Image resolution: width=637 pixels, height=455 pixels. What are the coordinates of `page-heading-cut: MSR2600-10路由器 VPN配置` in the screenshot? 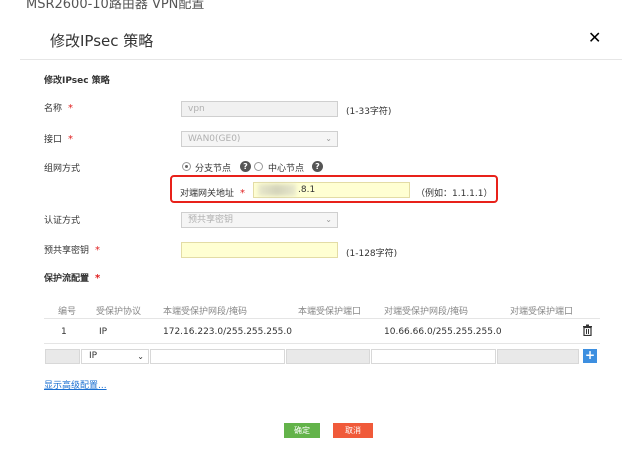 It's located at (115, 6).